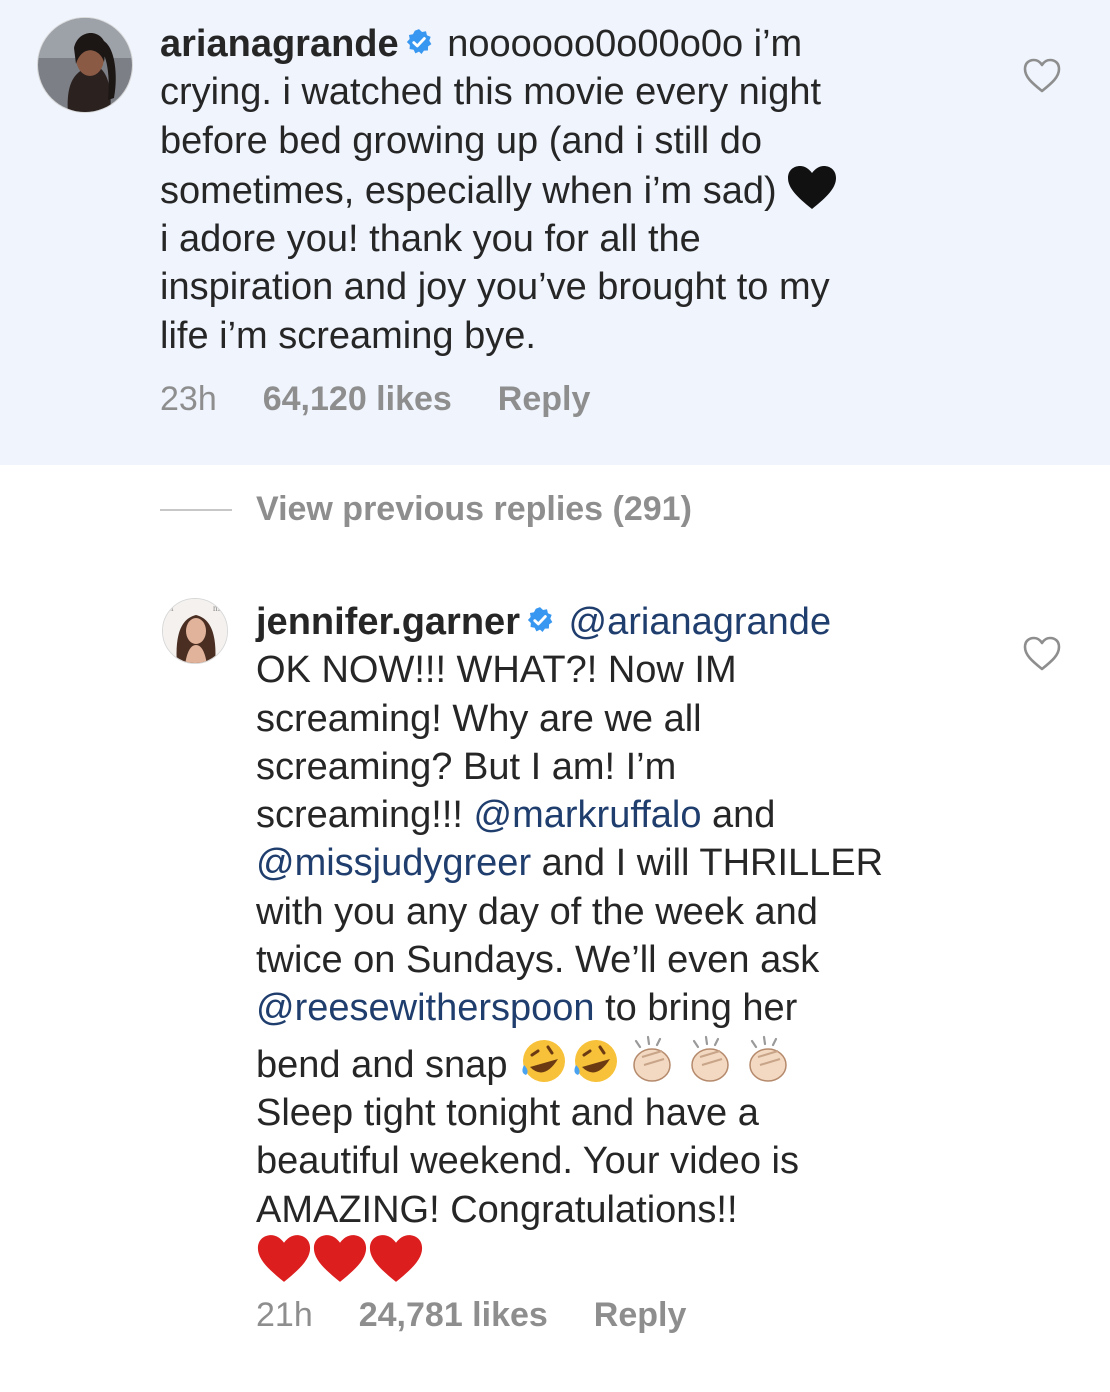 The image size is (1110, 1392). I want to click on comment-line: and, so click(738, 815).